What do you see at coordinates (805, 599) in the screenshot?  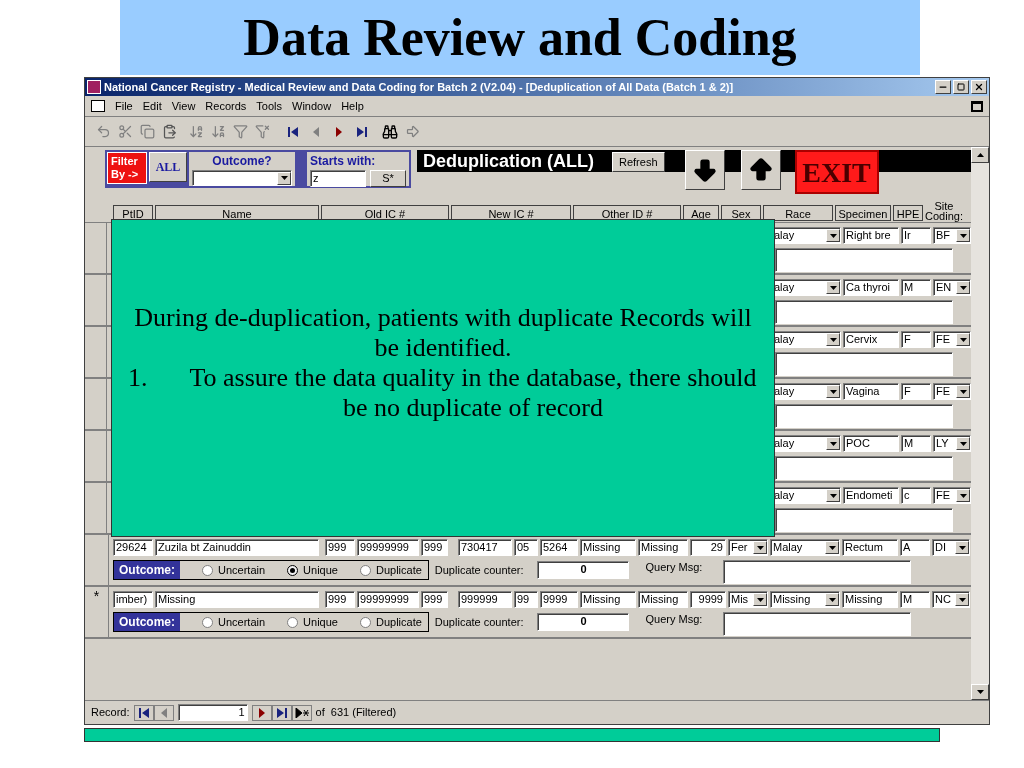 I see `race-dropdown: Missing` at bounding box center [805, 599].